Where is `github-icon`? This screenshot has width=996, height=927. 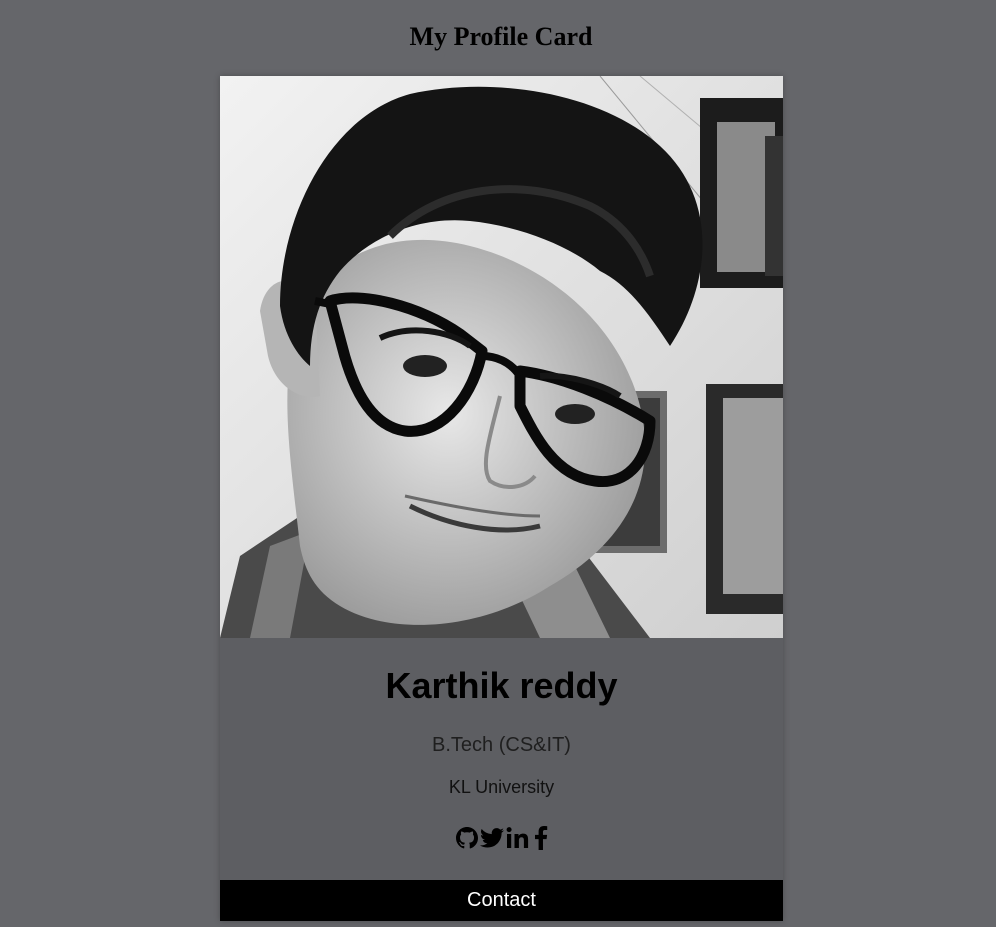 github-icon is located at coordinates (466, 838).